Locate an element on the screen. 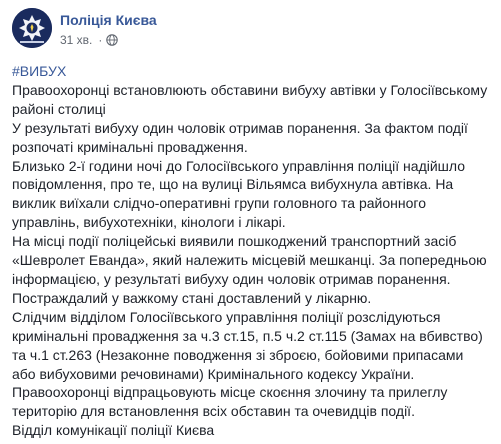 The image size is (501, 444). hashtag-link: #ВИБУХ is located at coordinates (39, 71).